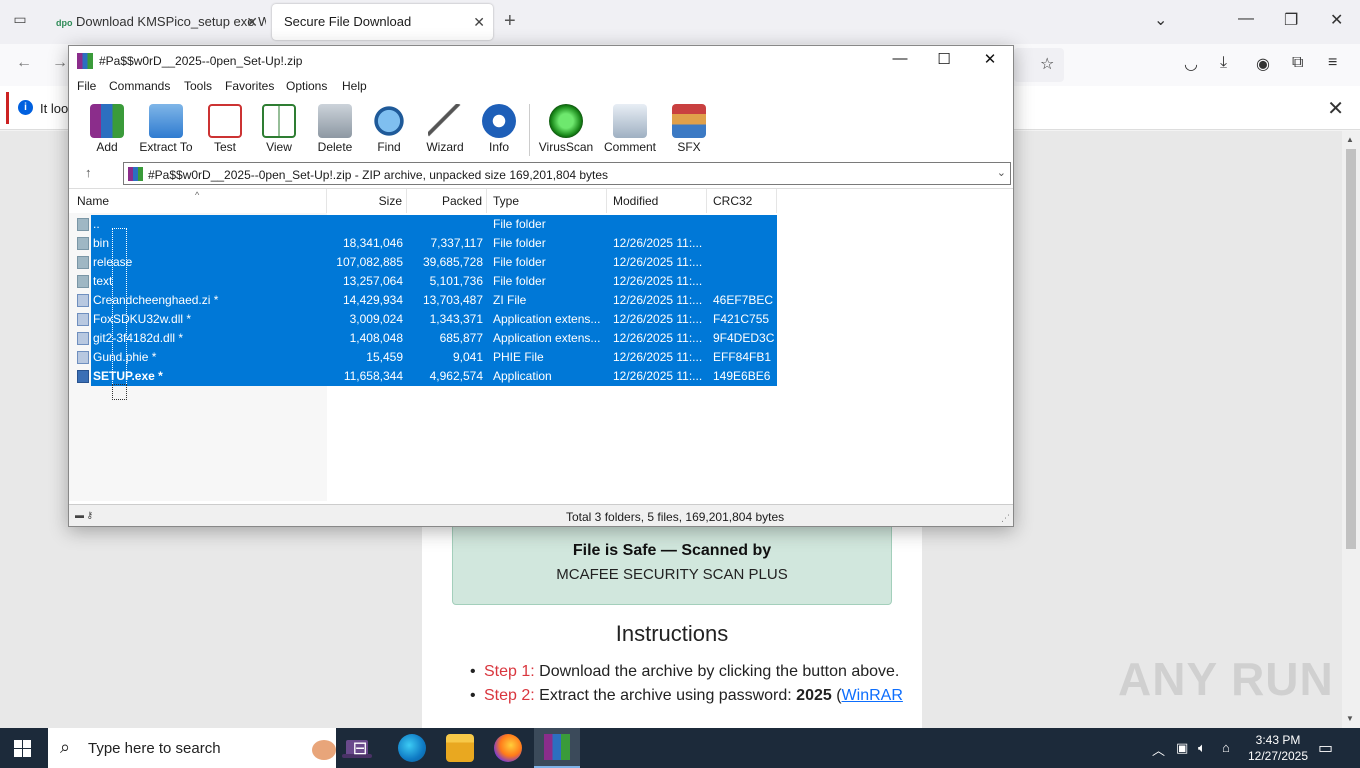 The image size is (1360, 768). Describe the element at coordinates (447, 201) in the screenshot. I see `col-header-packed: Packed` at that location.